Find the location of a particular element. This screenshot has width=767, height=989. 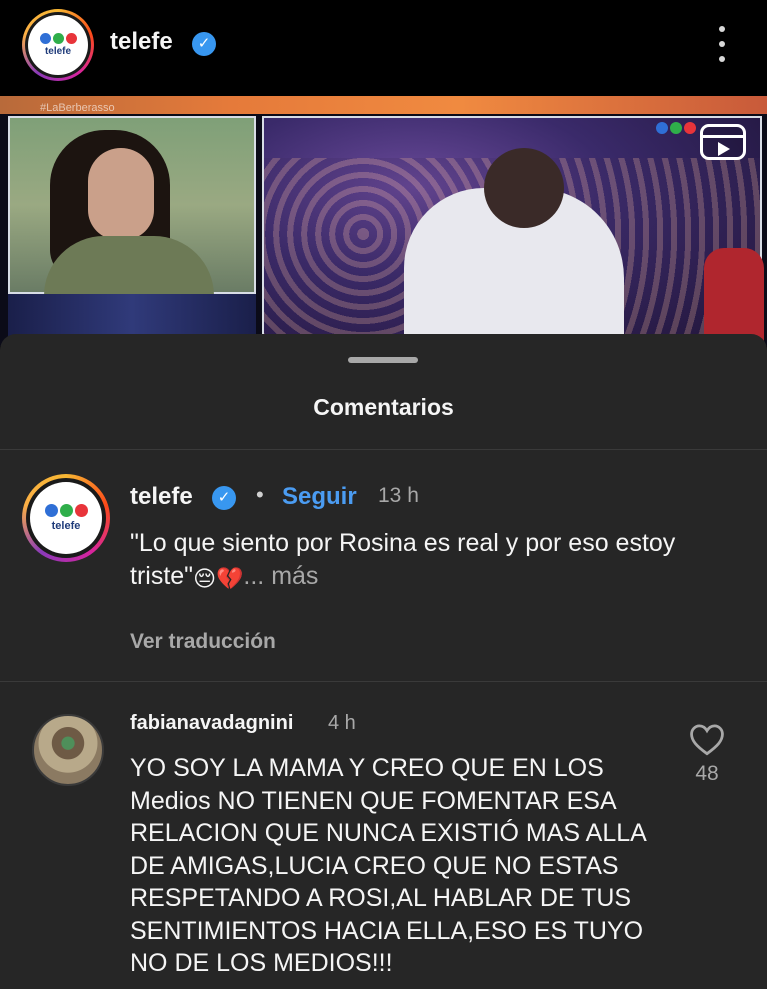

like-count: 48 is located at coordinates (707, 773).